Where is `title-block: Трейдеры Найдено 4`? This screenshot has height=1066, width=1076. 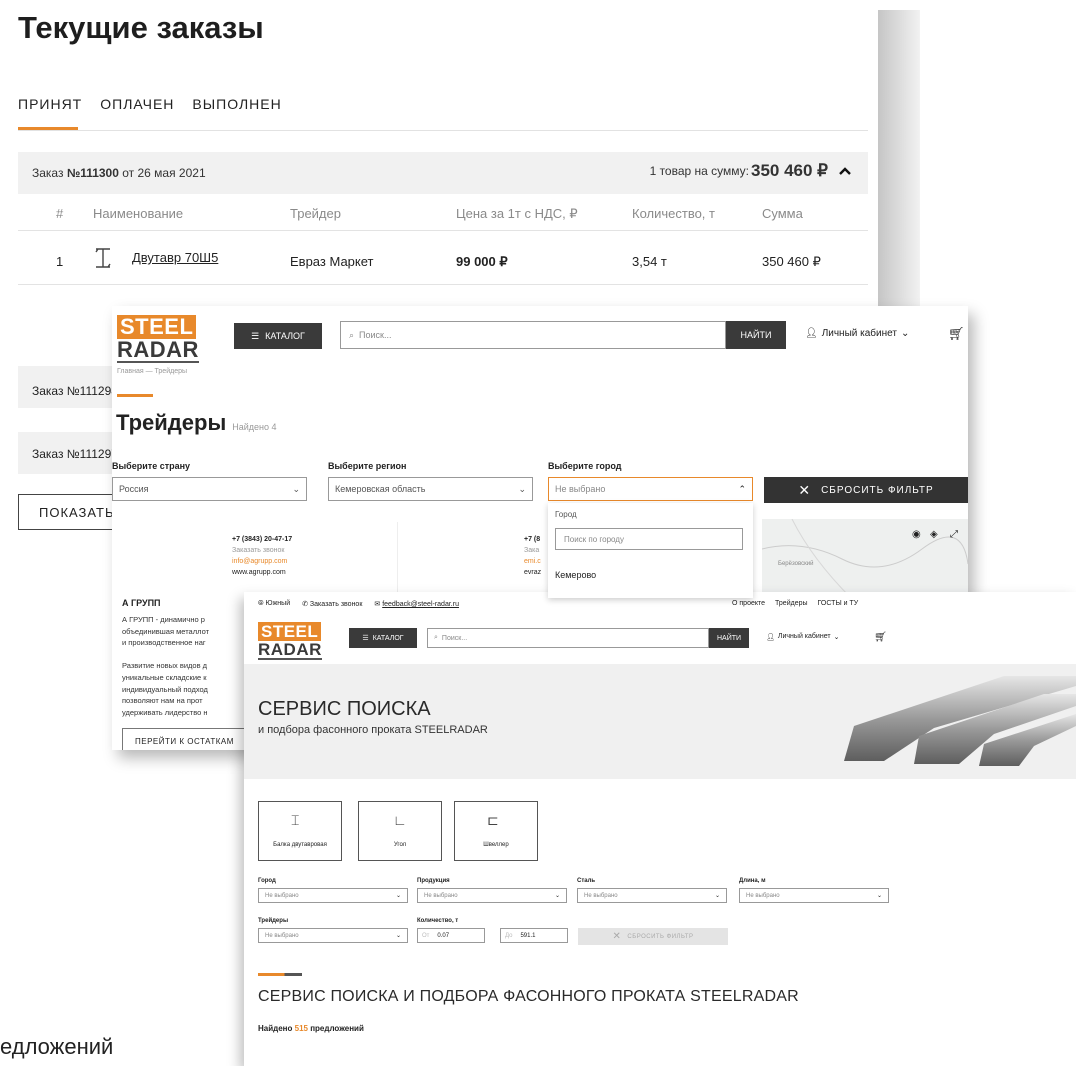 title-block: Трейдеры Найдено 4 is located at coordinates (196, 423).